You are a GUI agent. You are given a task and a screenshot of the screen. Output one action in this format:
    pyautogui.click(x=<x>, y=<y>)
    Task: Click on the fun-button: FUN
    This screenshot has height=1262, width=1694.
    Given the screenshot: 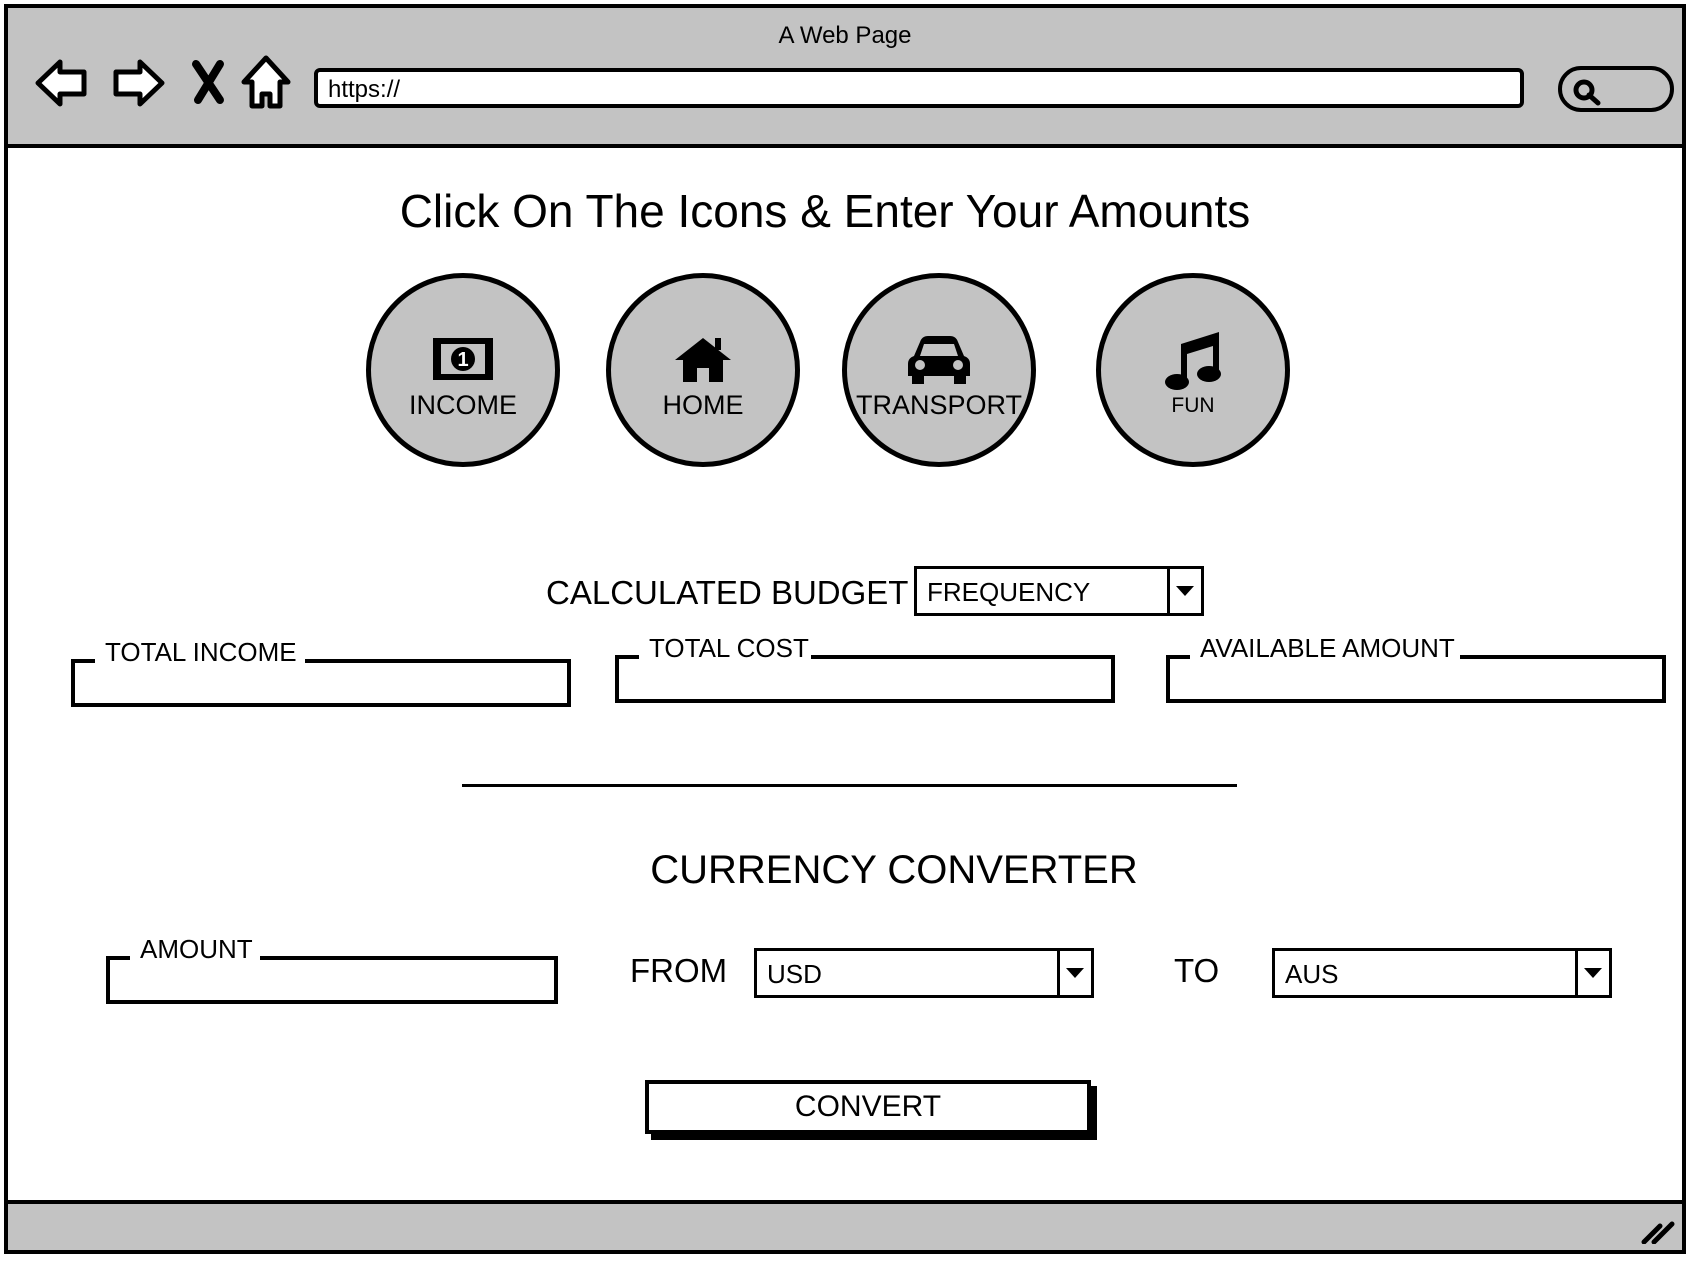 What is the action you would take?
    pyautogui.click(x=1193, y=370)
    